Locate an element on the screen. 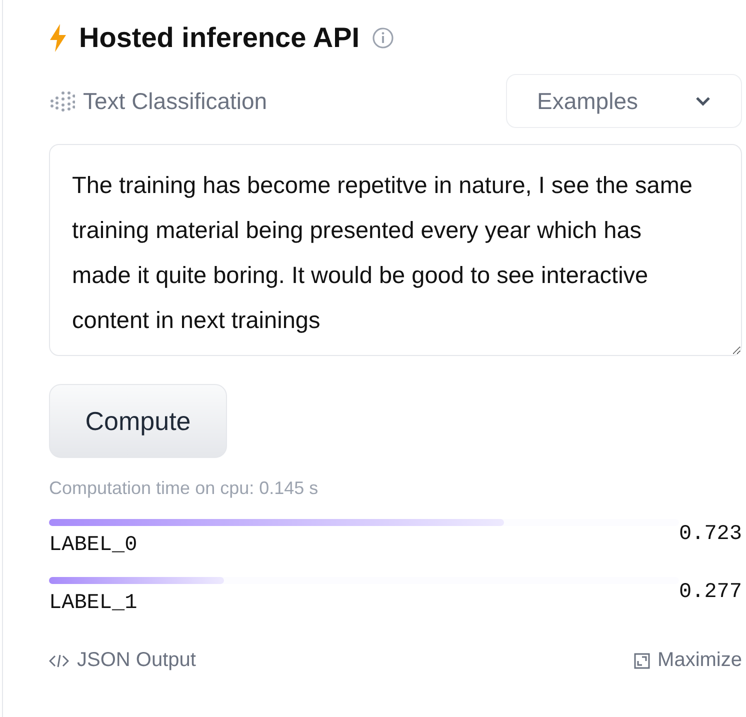  panel-title: Hosted inference API is located at coordinates (219, 38).